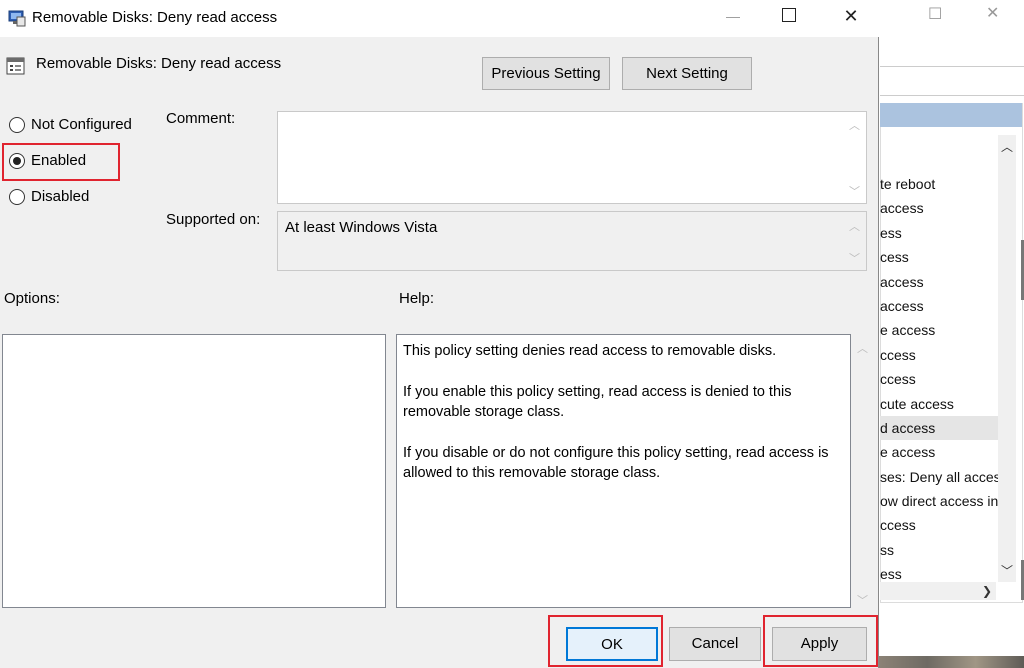 This screenshot has height=668, width=1024. Describe the element at coordinates (546, 73) in the screenshot. I see `previous-setting-button: Previous Setting` at that location.